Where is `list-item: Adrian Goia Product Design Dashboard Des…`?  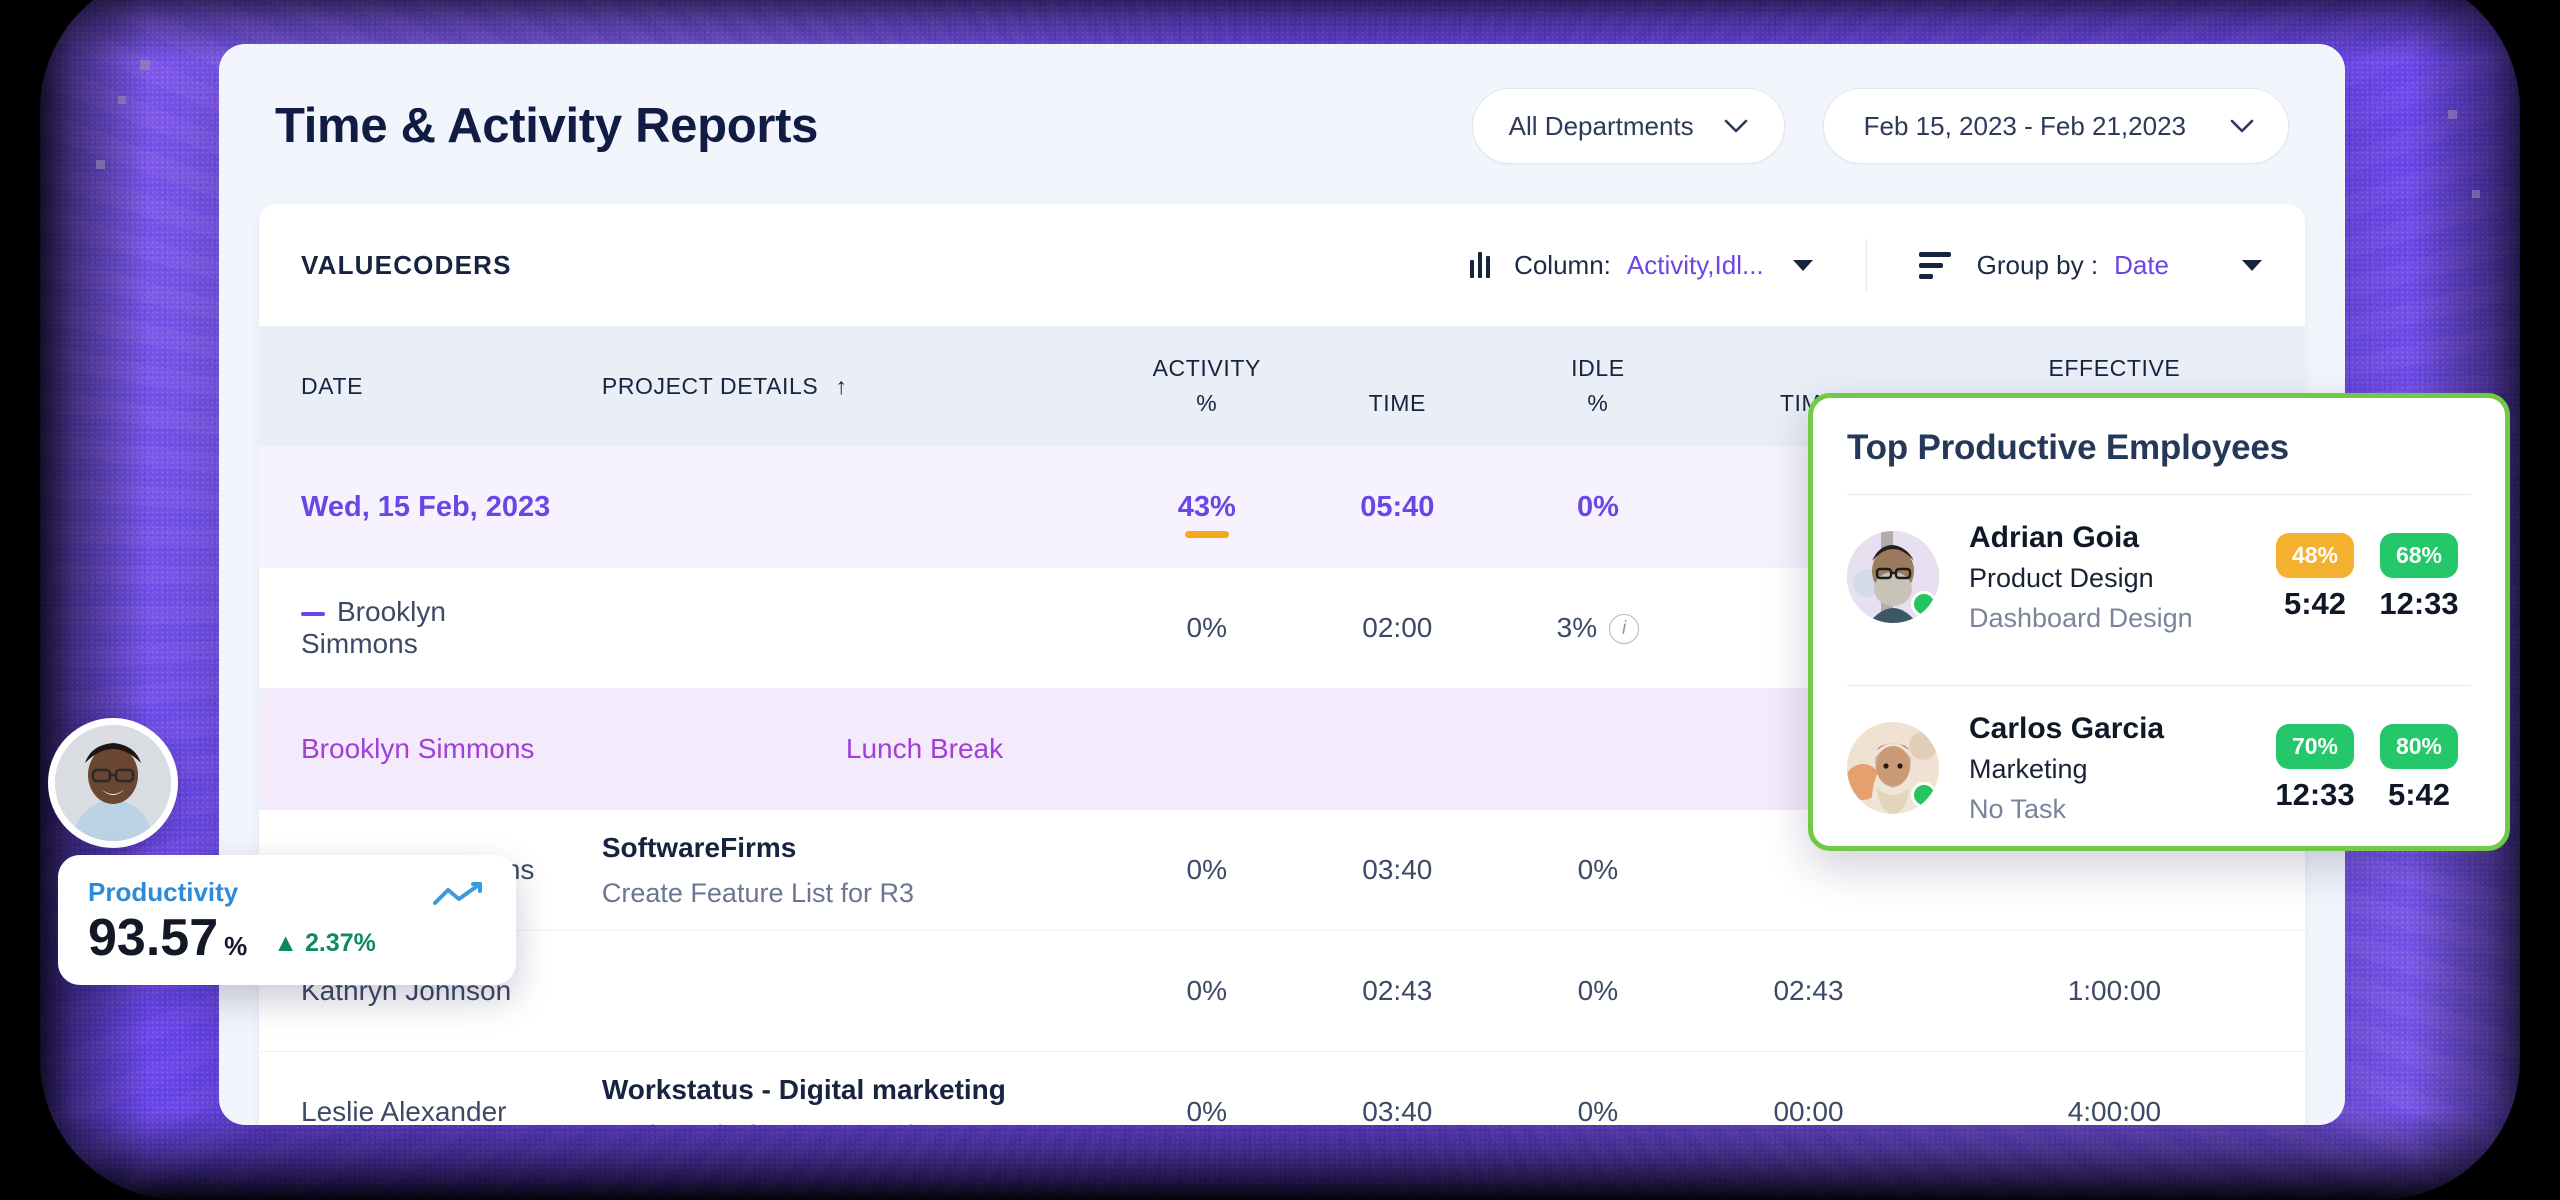 list-item: Adrian Goia Product Design Dashboard Des… is located at coordinates (2159, 577).